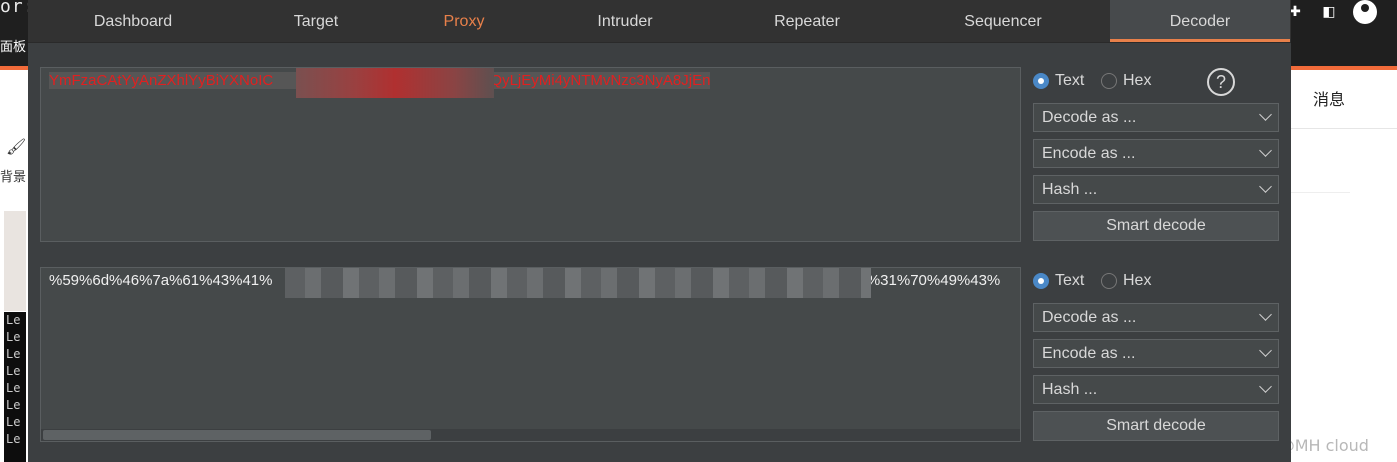 The width and height of the screenshot is (1397, 462). What do you see at coordinates (237, 435) in the screenshot?
I see `scrollbar-thumb` at bounding box center [237, 435].